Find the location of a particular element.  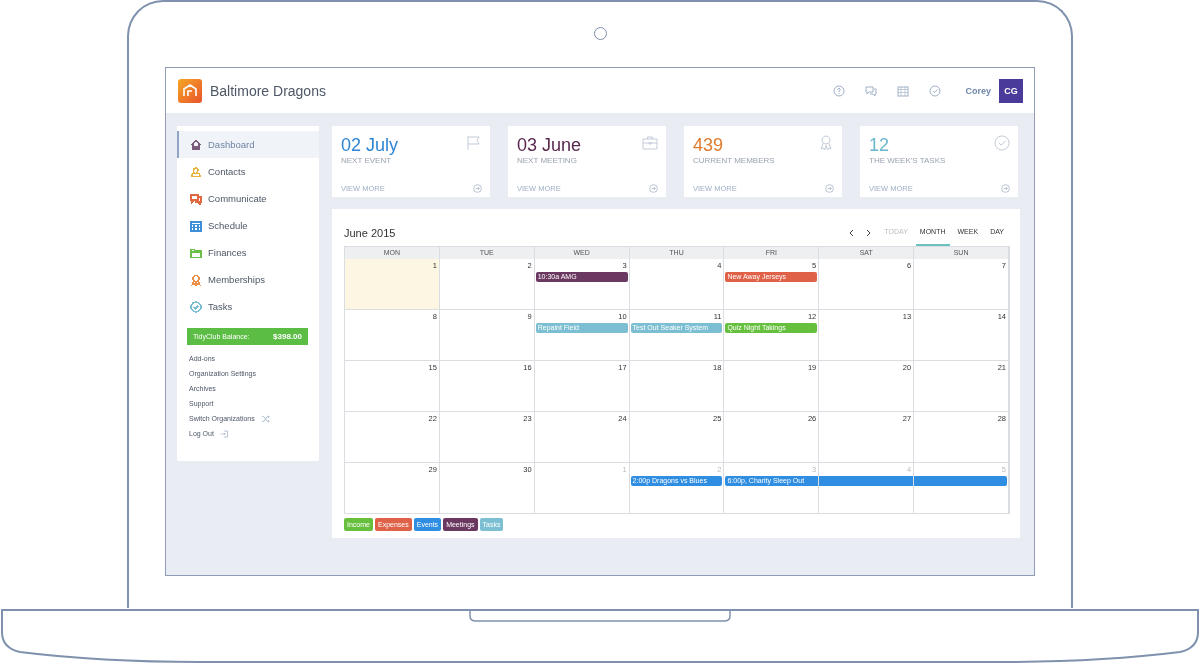

stat-value: 02 July is located at coordinates (370, 145).